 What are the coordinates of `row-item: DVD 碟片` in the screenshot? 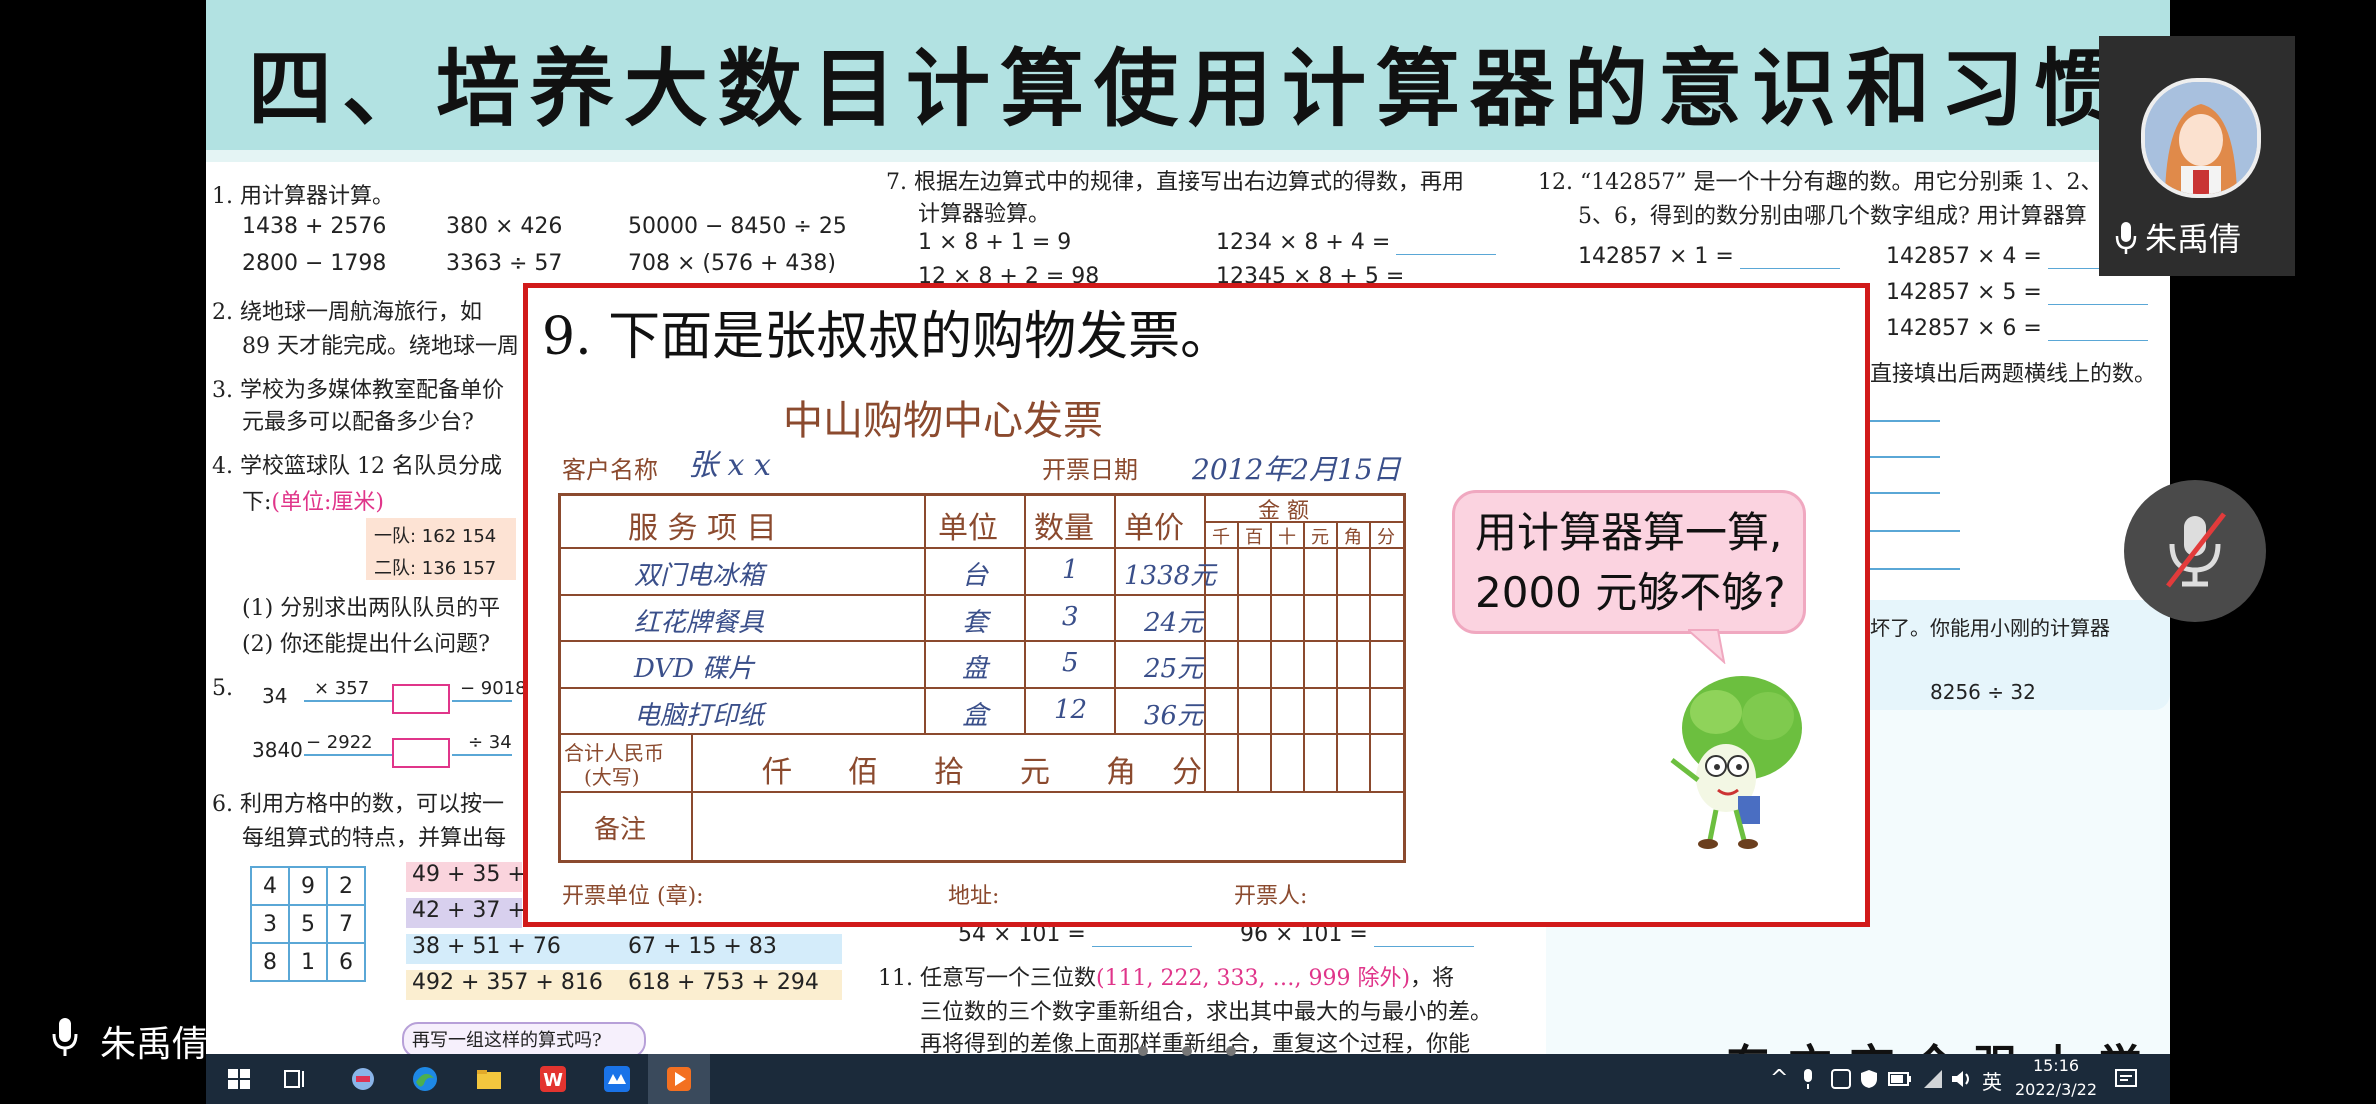 It's located at (694, 669).